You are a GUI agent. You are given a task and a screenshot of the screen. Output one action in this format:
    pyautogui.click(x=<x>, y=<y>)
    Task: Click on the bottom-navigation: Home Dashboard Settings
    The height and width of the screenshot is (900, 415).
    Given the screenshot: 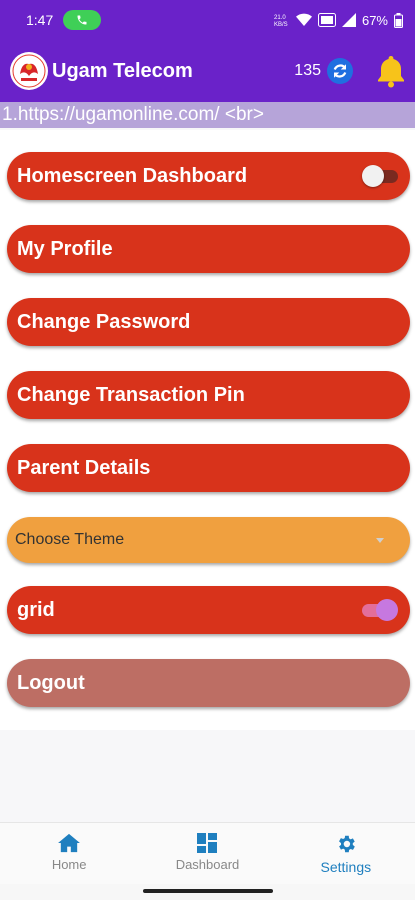 What is the action you would take?
    pyautogui.click(x=207, y=853)
    